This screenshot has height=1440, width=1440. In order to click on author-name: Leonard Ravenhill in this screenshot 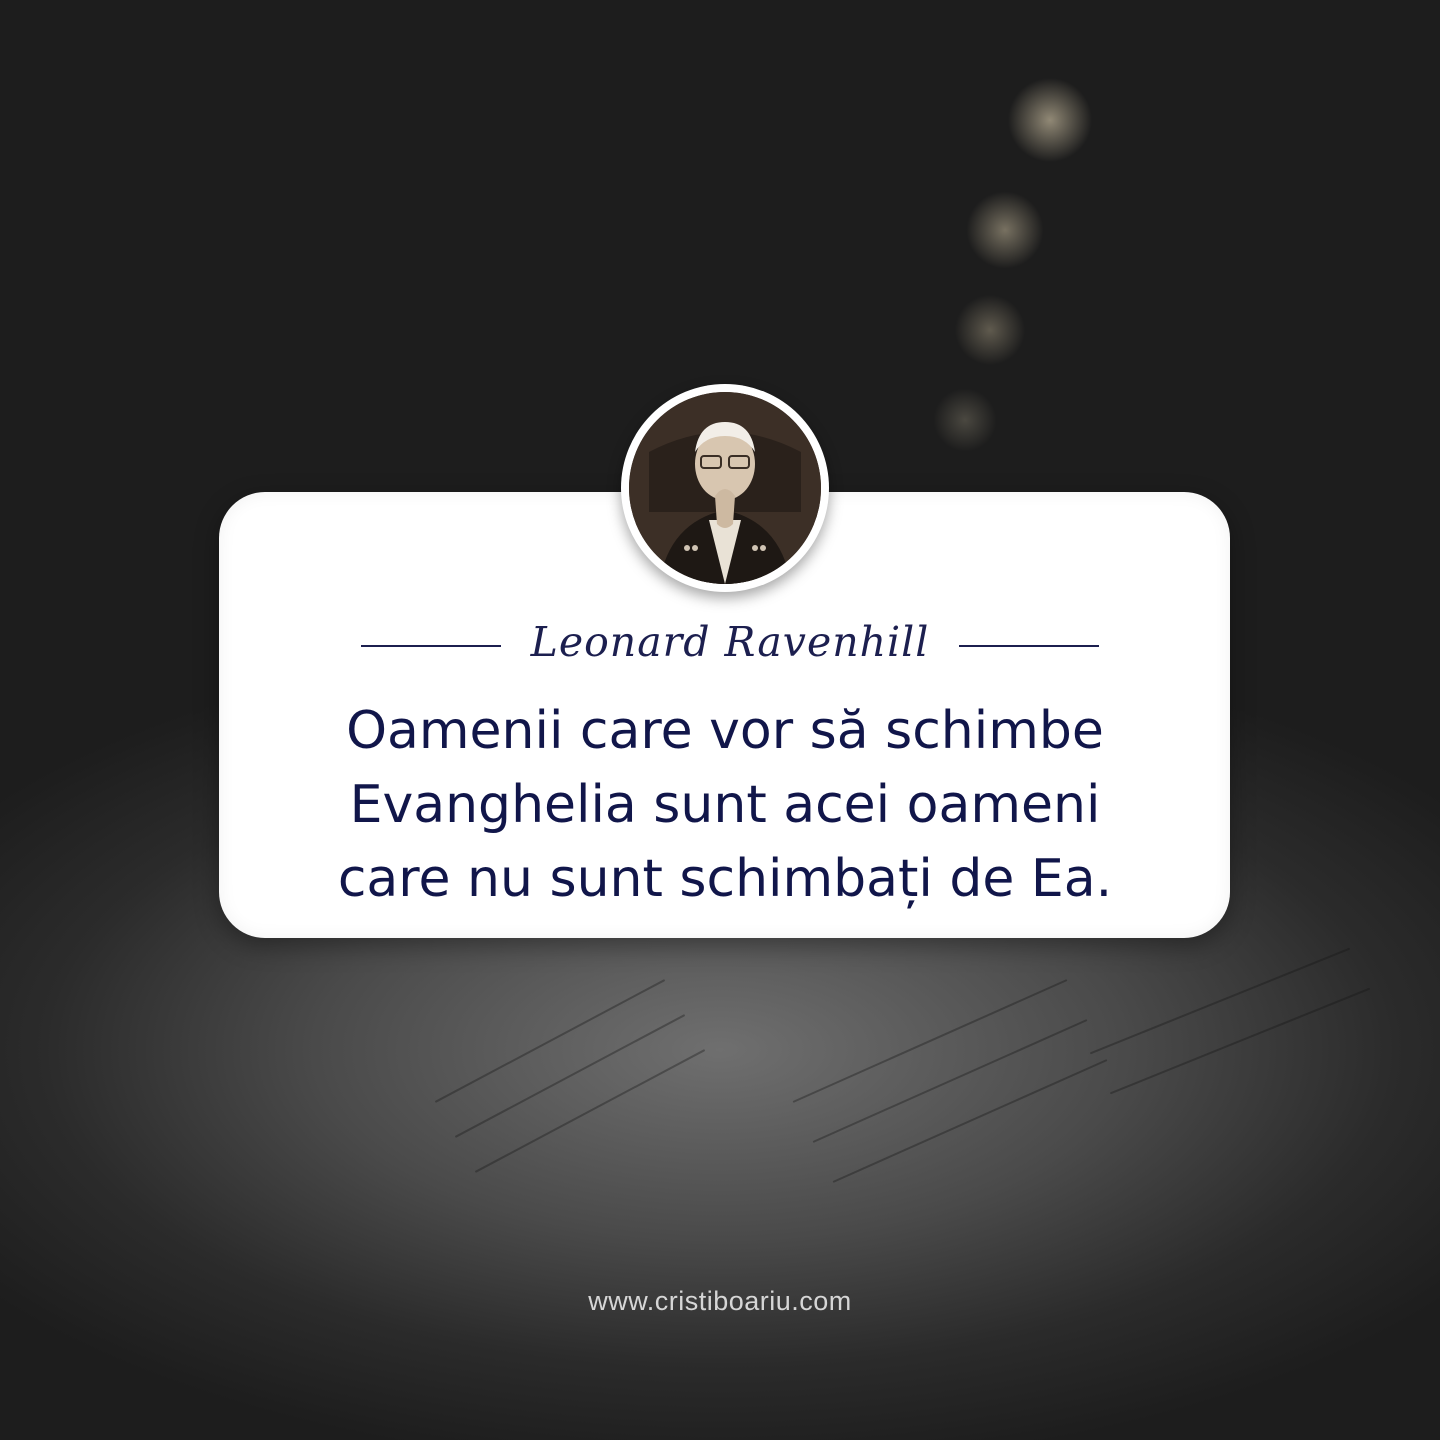, I will do `click(730, 642)`.